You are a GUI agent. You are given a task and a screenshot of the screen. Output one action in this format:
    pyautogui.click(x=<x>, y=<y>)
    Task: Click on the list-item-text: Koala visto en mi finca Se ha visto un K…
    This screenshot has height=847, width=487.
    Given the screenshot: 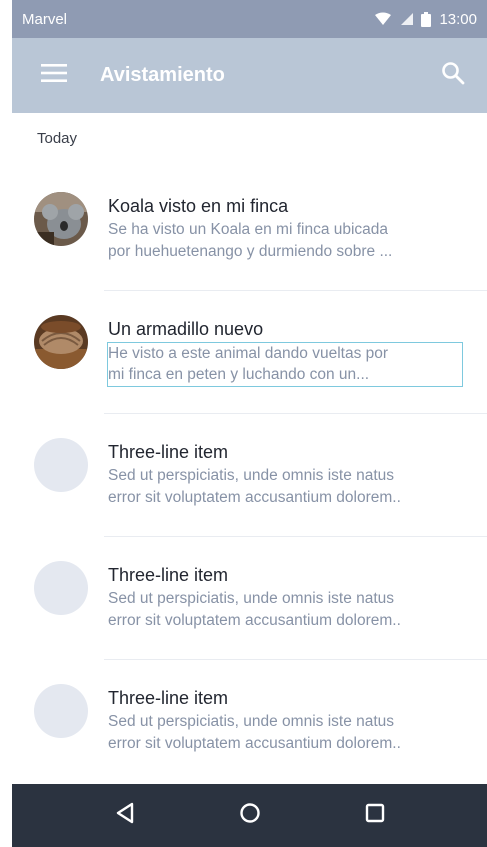 What is the action you would take?
    pyautogui.click(x=288, y=228)
    